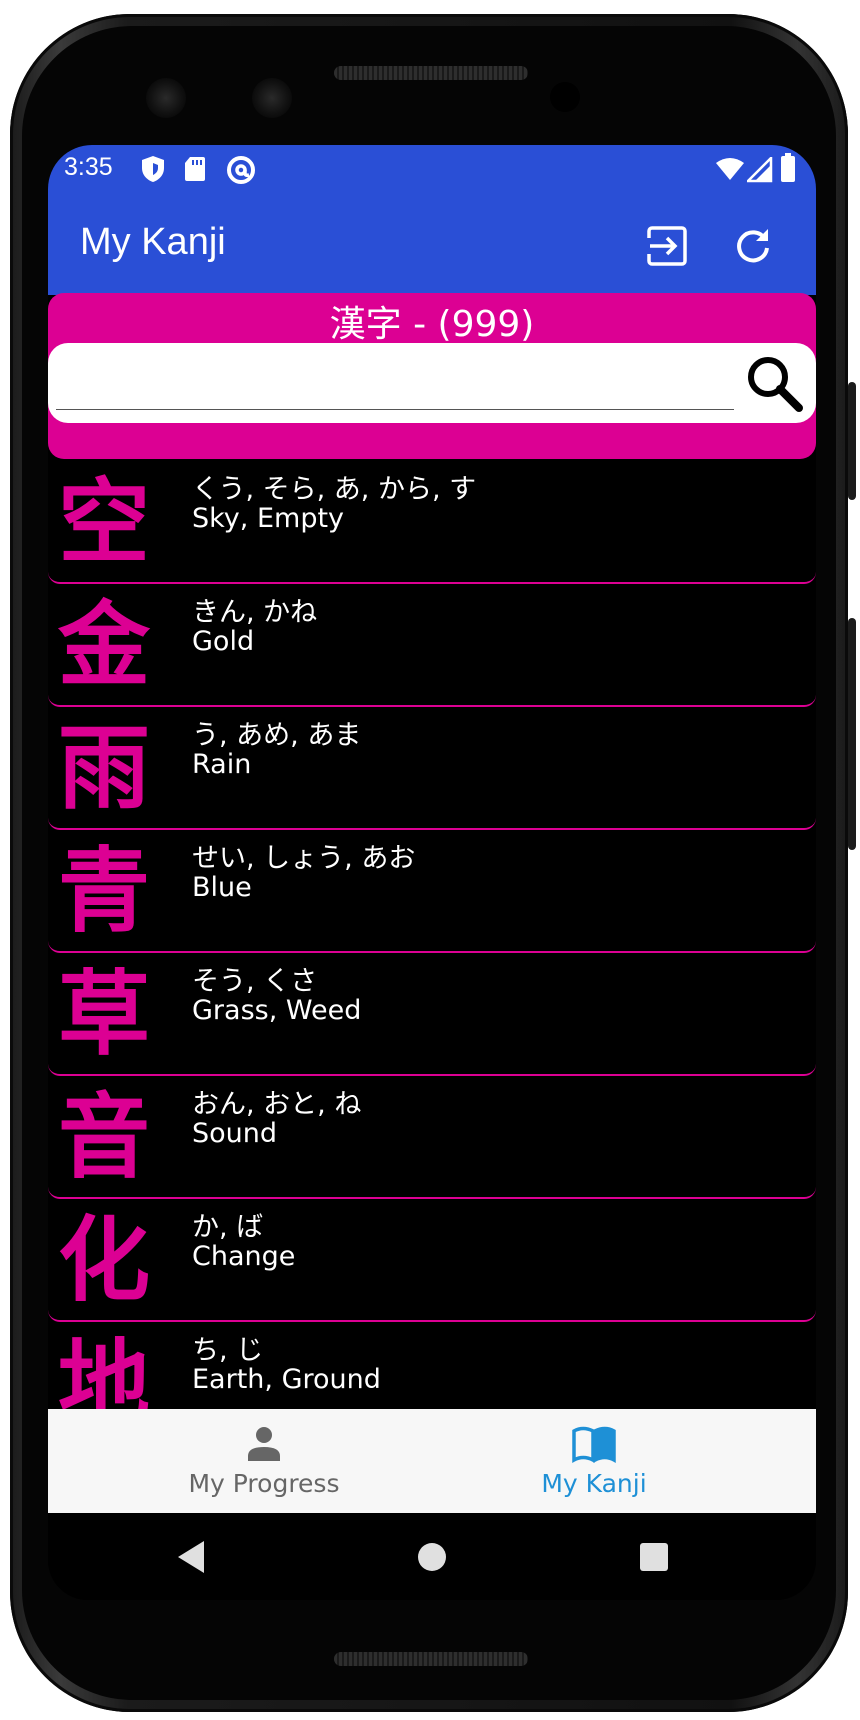 The height and width of the screenshot is (1720, 860). I want to click on nav-my-progress: My Progress, so click(264, 1461).